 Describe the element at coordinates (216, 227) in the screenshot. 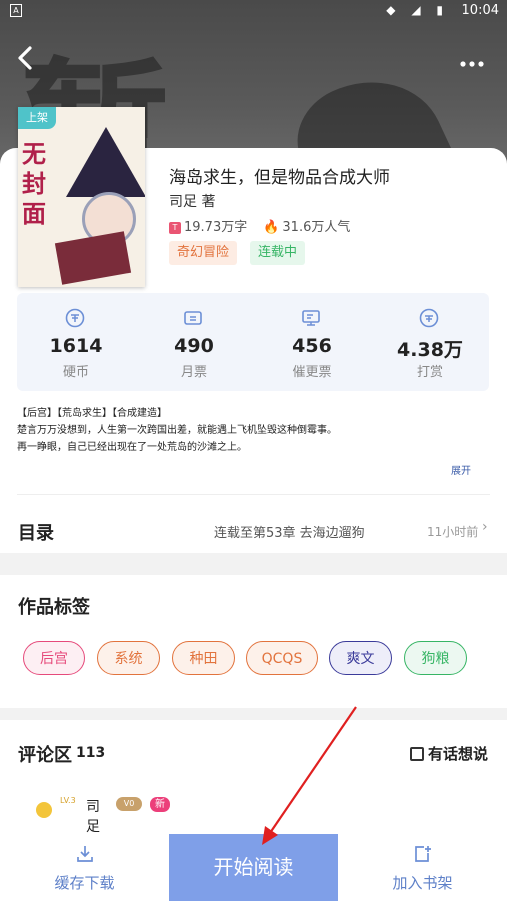

I see `word-count: 19.73万字` at that location.